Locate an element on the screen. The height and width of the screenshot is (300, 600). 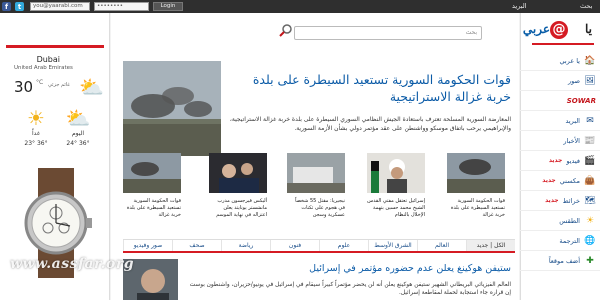
sidebar-item-mail: ✉ البريد is located at coordinates (560, 121).